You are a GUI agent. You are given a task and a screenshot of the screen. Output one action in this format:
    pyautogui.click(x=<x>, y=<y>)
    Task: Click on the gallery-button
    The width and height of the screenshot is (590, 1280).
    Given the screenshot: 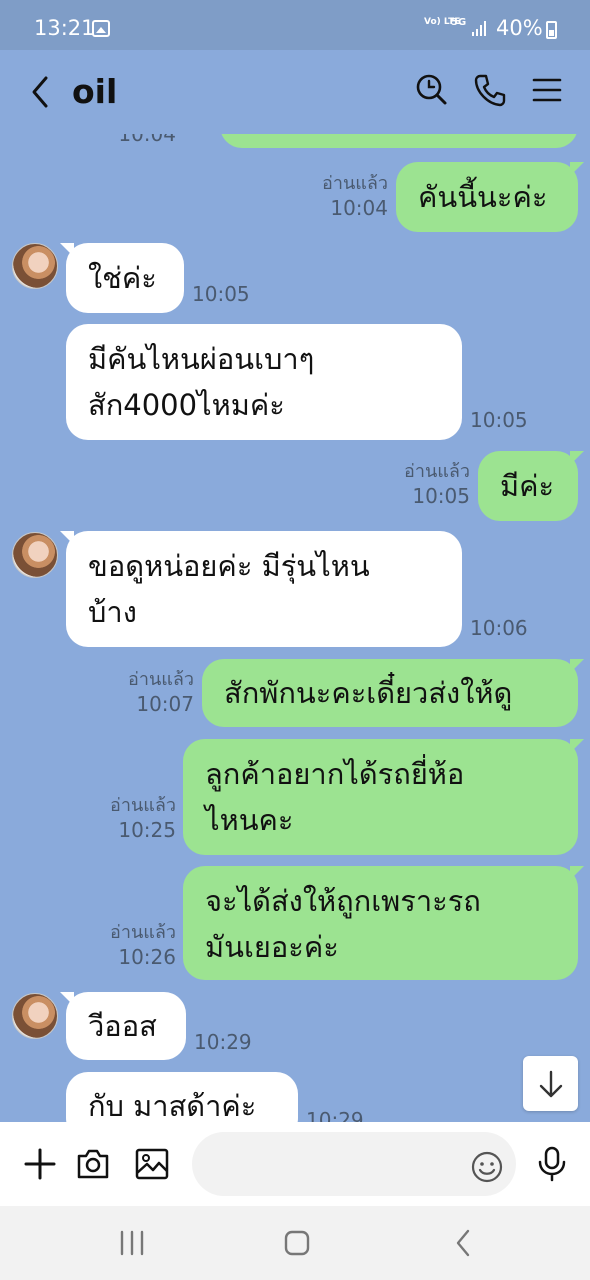 What is the action you would take?
    pyautogui.click(x=152, y=1164)
    